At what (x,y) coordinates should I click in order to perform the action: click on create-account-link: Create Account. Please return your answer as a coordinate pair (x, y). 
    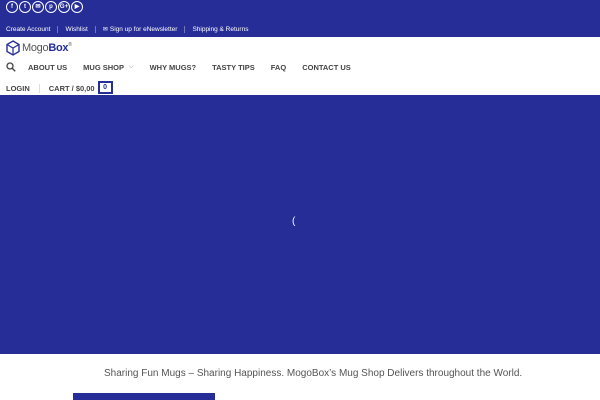
    Looking at the image, I should click on (28, 29).